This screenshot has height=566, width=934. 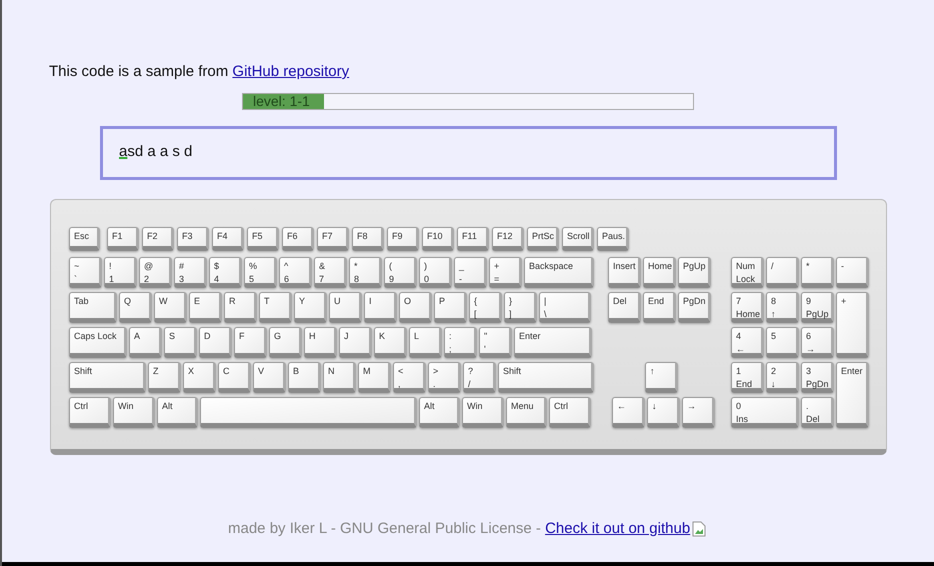 What do you see at coordinates (694, 307) in the screenshot?
I see `keyboard-key: PgDn` at bounding box center [694, 307].